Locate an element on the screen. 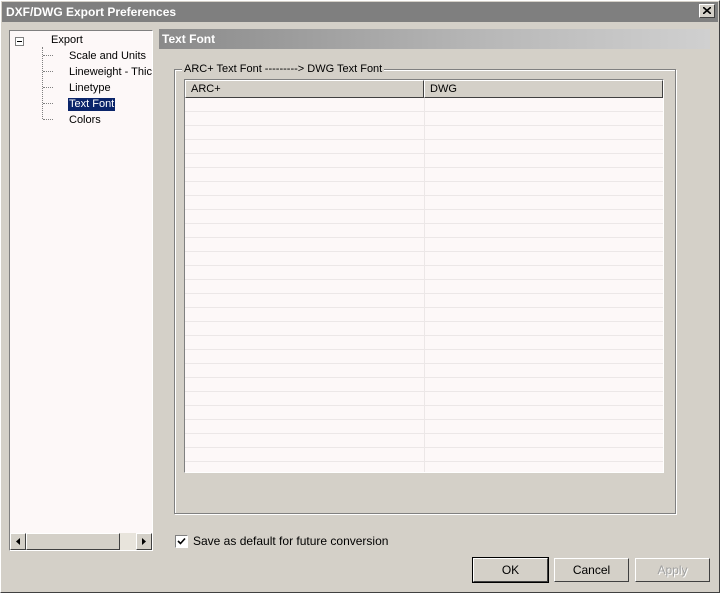  tree-horizontal-scrollbar is located at coordinates (81, 541).